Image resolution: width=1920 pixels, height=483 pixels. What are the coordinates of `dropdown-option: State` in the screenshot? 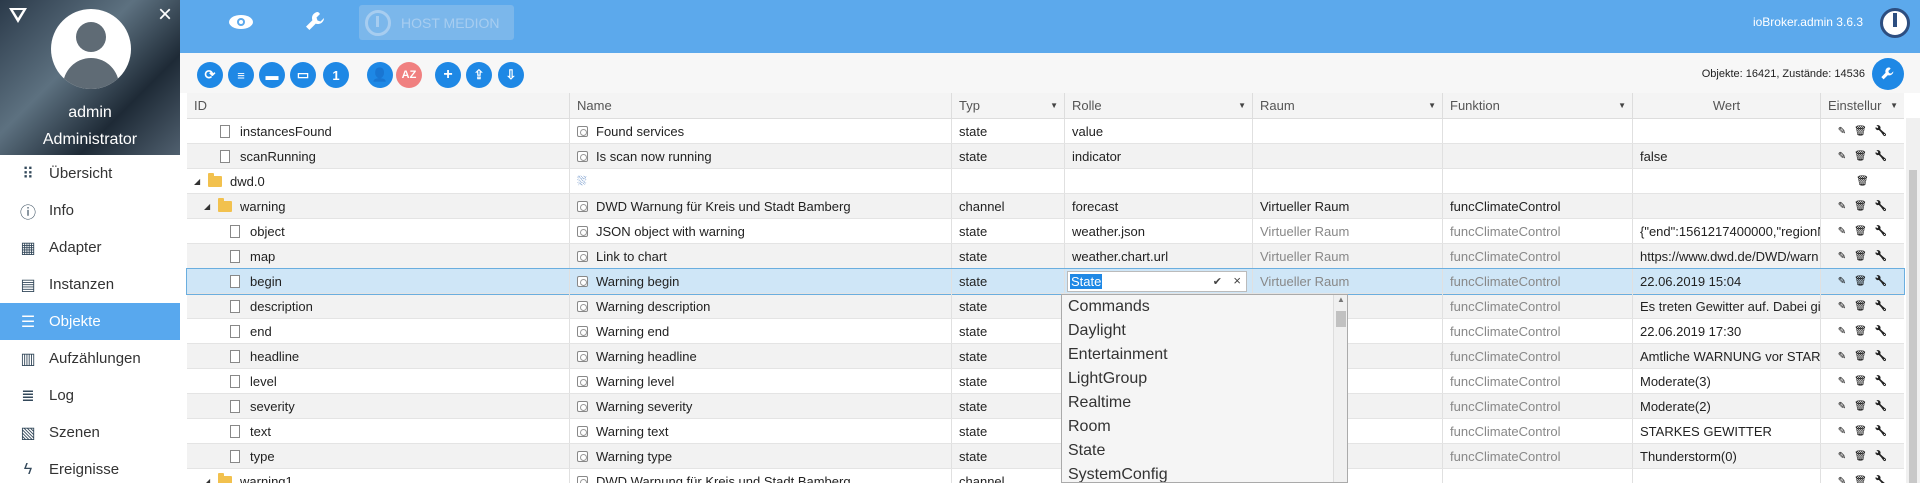 It's located at (1204, 451).